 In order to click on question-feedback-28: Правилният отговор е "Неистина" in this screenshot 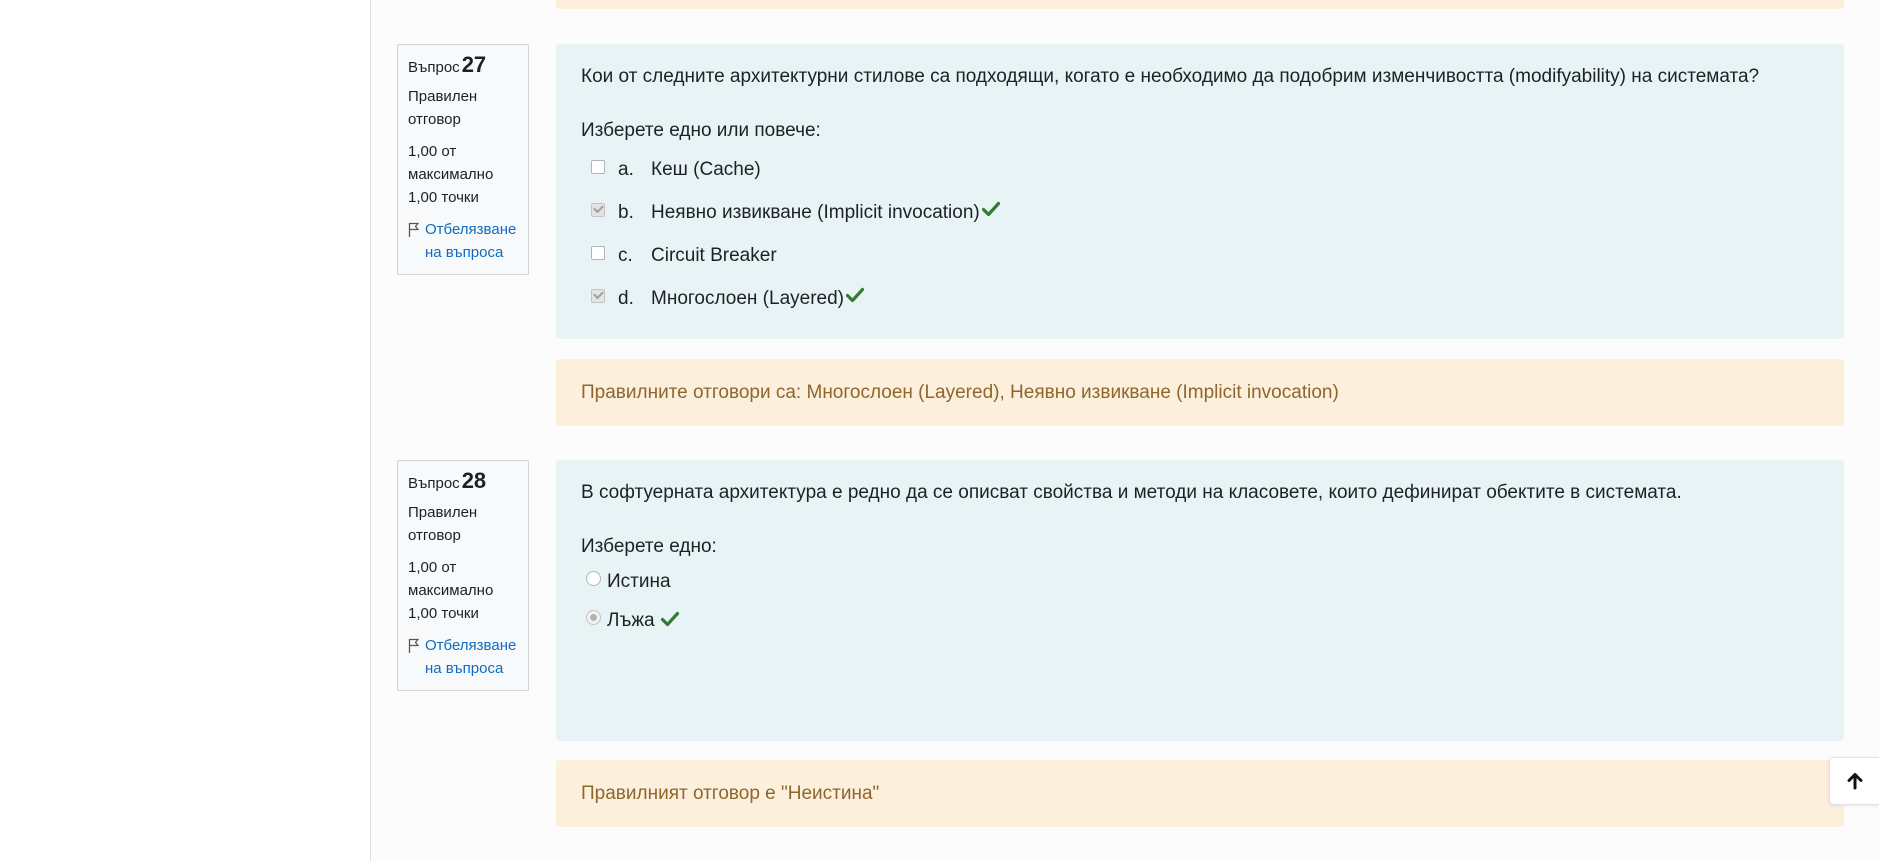, I will do `click(1200, 793)`.